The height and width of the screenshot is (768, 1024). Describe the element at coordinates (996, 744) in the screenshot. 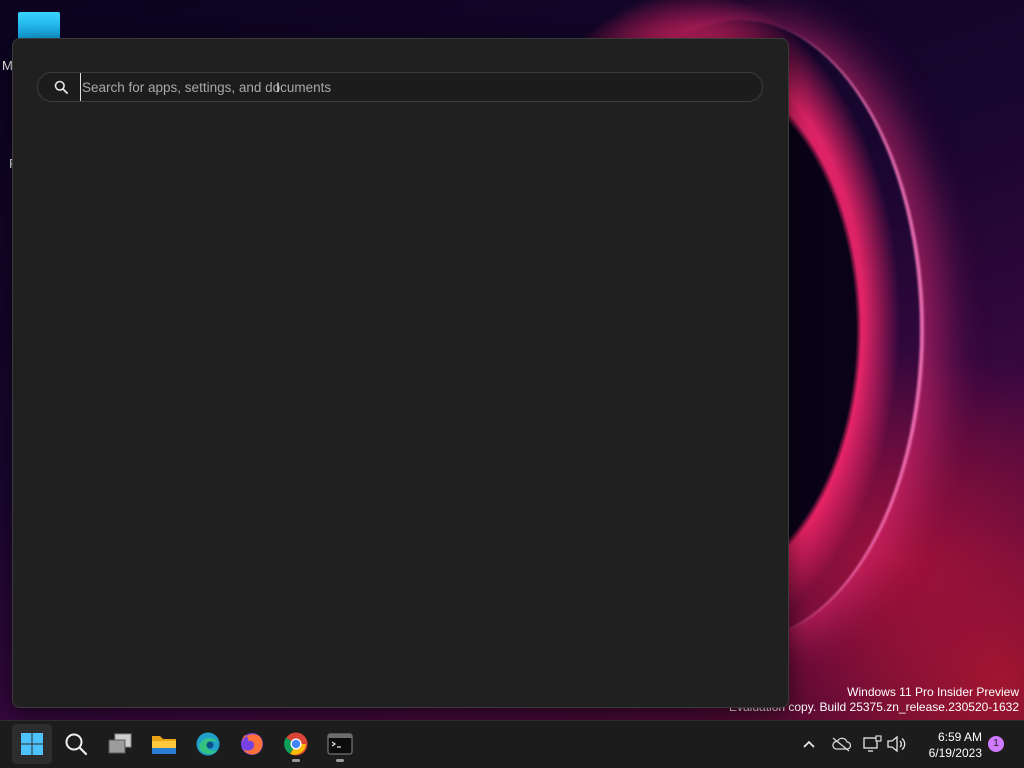

I see `notification-badge: 1` at that location.